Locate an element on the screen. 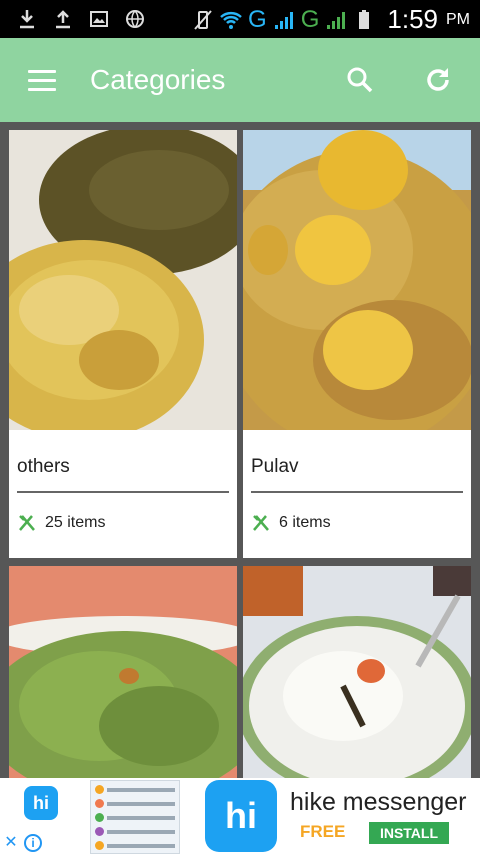 The image size is (480, 854). hike-logo: hi is located at coordinates (241, 816).